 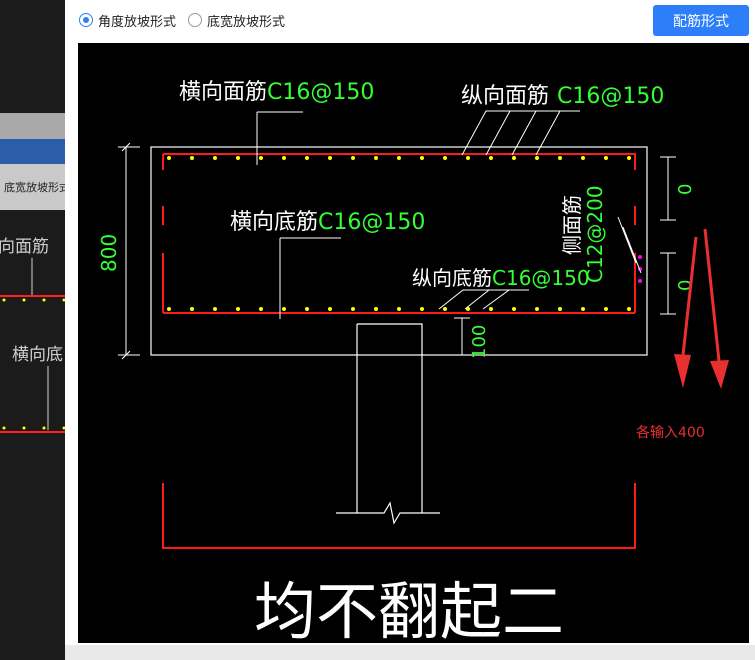 What do you see at coordinates (701, 20) in the screenshot?
I see `reinforcement-form-button: 配筋形式` at bounding box center [701, 20].